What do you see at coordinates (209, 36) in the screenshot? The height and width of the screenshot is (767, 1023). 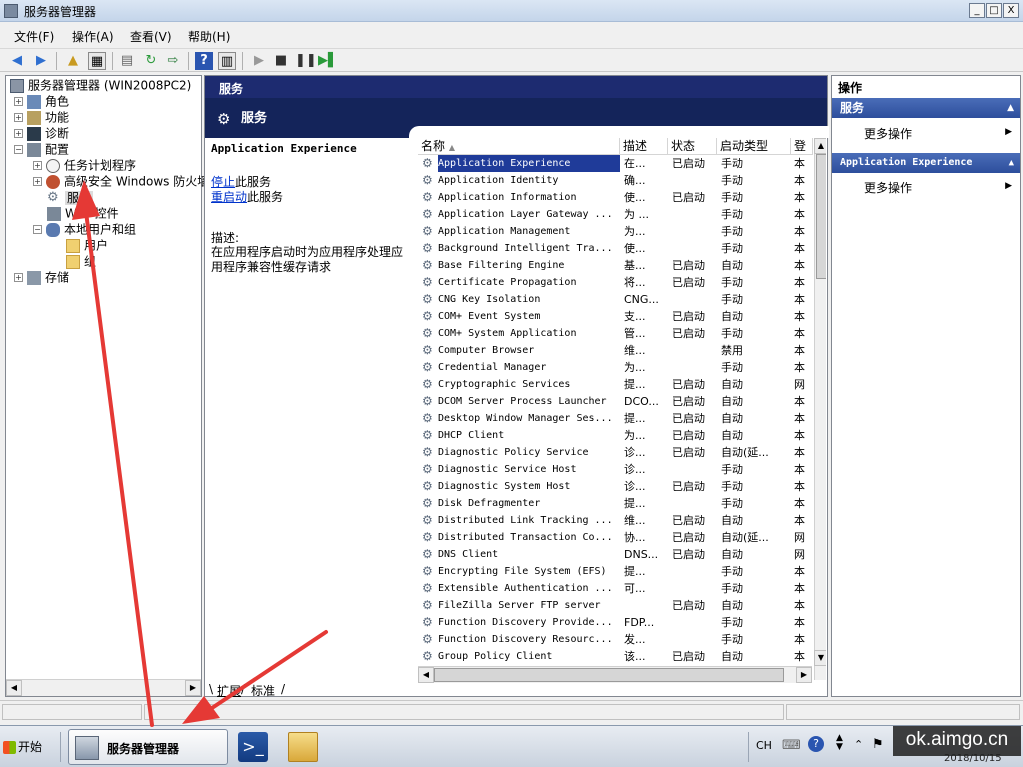 I see `menu-help: 帮助(H)` at bounding box center [209, 36].